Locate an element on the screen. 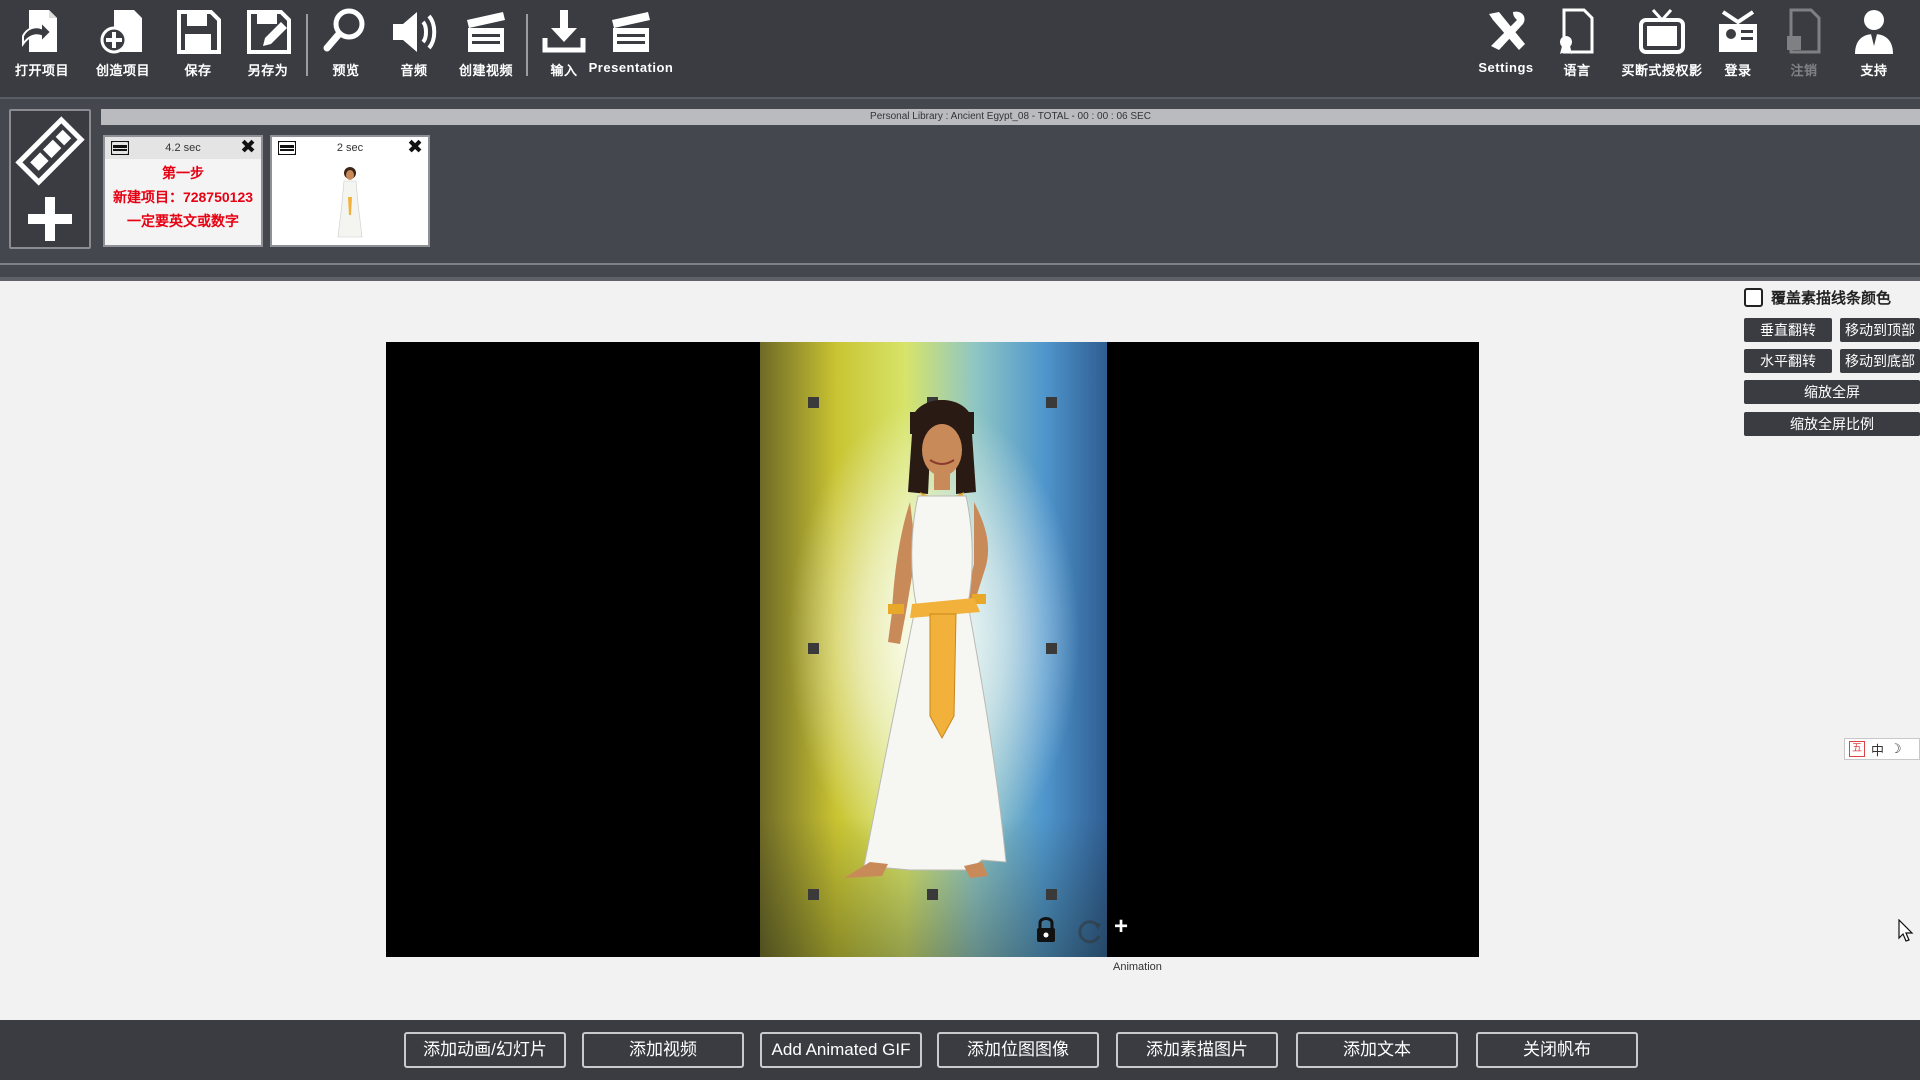  settings-button: Settings is located at coordinates (1506, 45).